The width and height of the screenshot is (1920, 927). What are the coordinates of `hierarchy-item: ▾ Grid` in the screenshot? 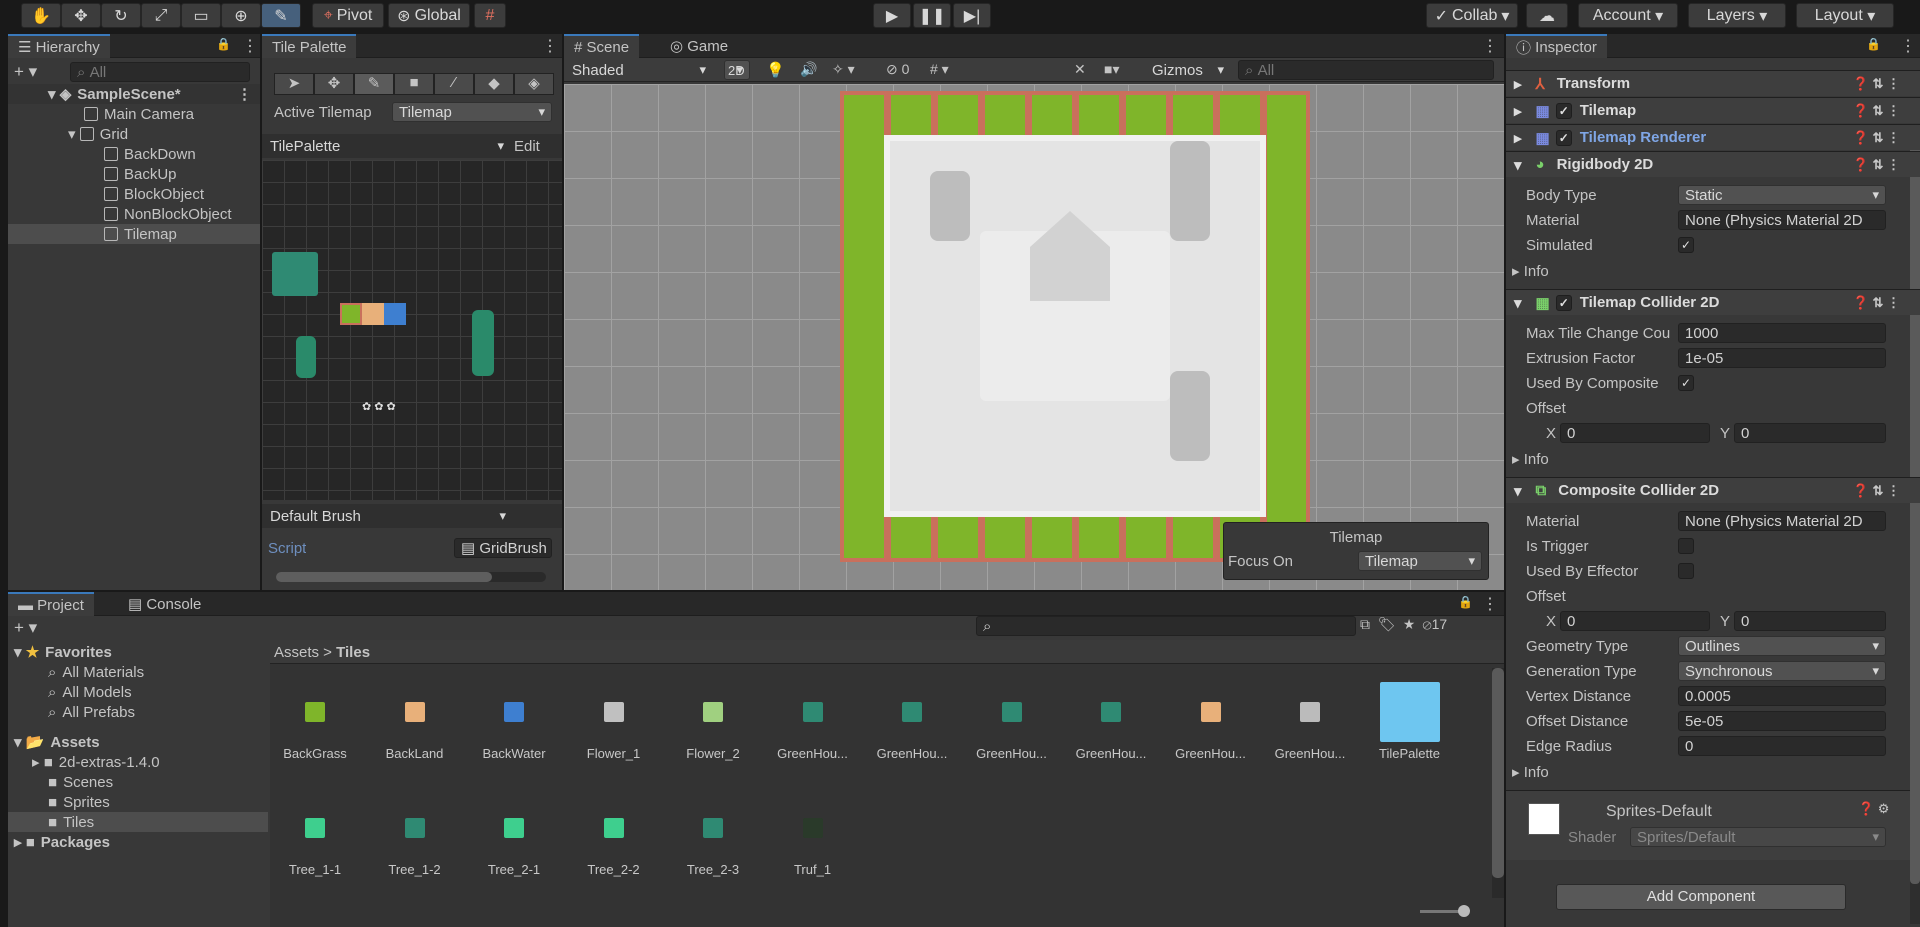 It's located at (134, 134).